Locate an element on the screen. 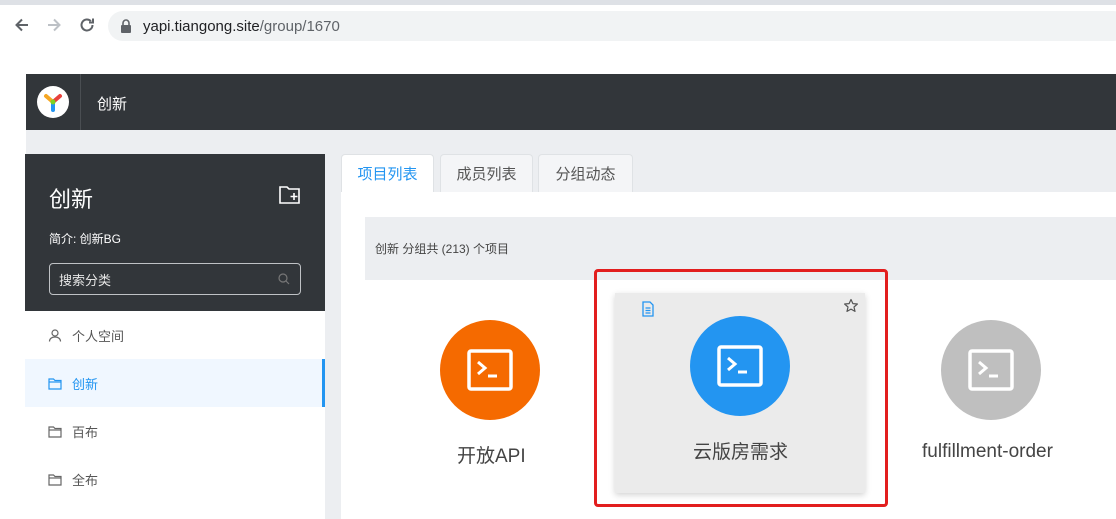  reload-icon is located at coordinates (87, 25).